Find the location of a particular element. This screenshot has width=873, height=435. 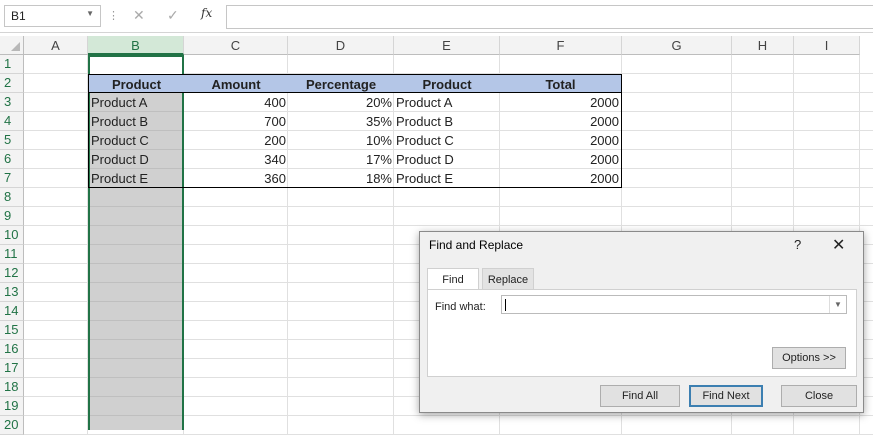

dialog-title: Find and Replace is located at coordinates (476, 245).